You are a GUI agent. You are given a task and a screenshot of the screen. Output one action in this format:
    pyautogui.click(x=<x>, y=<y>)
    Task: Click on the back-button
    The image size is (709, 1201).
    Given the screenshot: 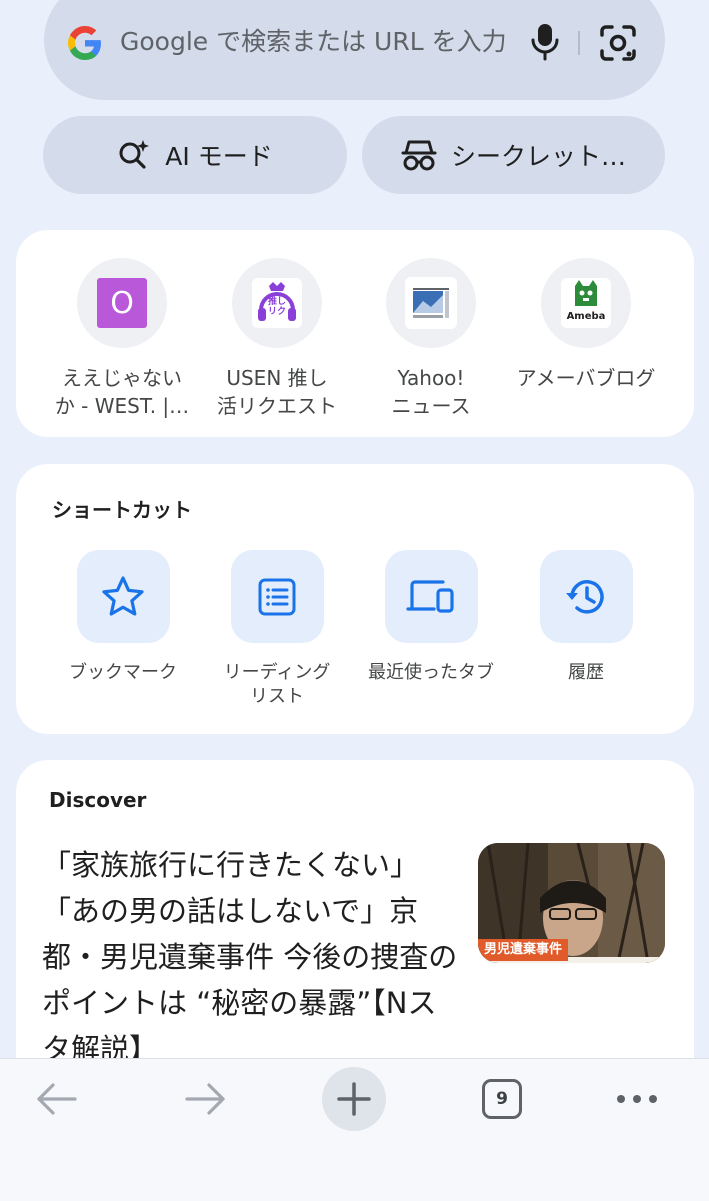 What is the action you would take?
    pyautogui.click(x=57, y=1099)
    